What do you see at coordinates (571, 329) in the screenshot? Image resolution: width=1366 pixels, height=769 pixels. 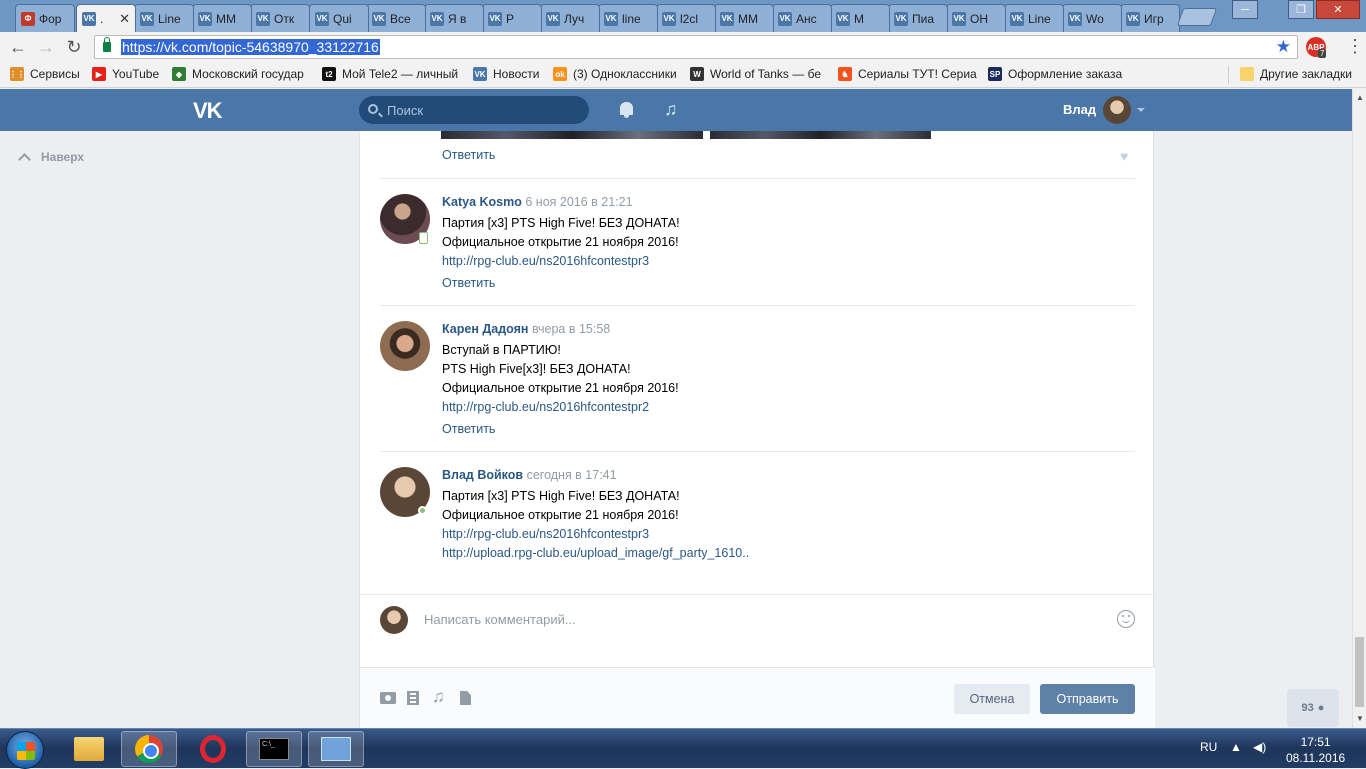 I see `comment-date: вчера в 15:58` at bounding box center [571, 329].